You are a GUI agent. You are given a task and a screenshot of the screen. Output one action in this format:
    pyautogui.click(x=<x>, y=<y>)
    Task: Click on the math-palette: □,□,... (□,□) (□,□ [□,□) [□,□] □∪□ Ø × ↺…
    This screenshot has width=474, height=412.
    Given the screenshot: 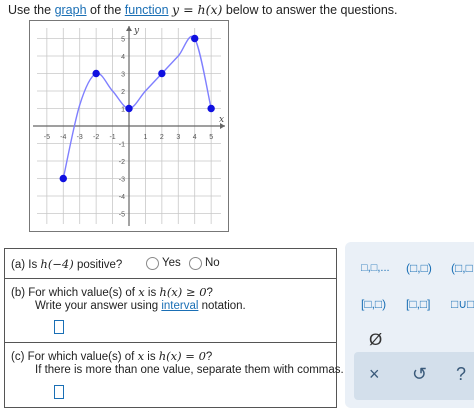 What is the action you would take?
    pyautogui.click(x=409, y=325)
    